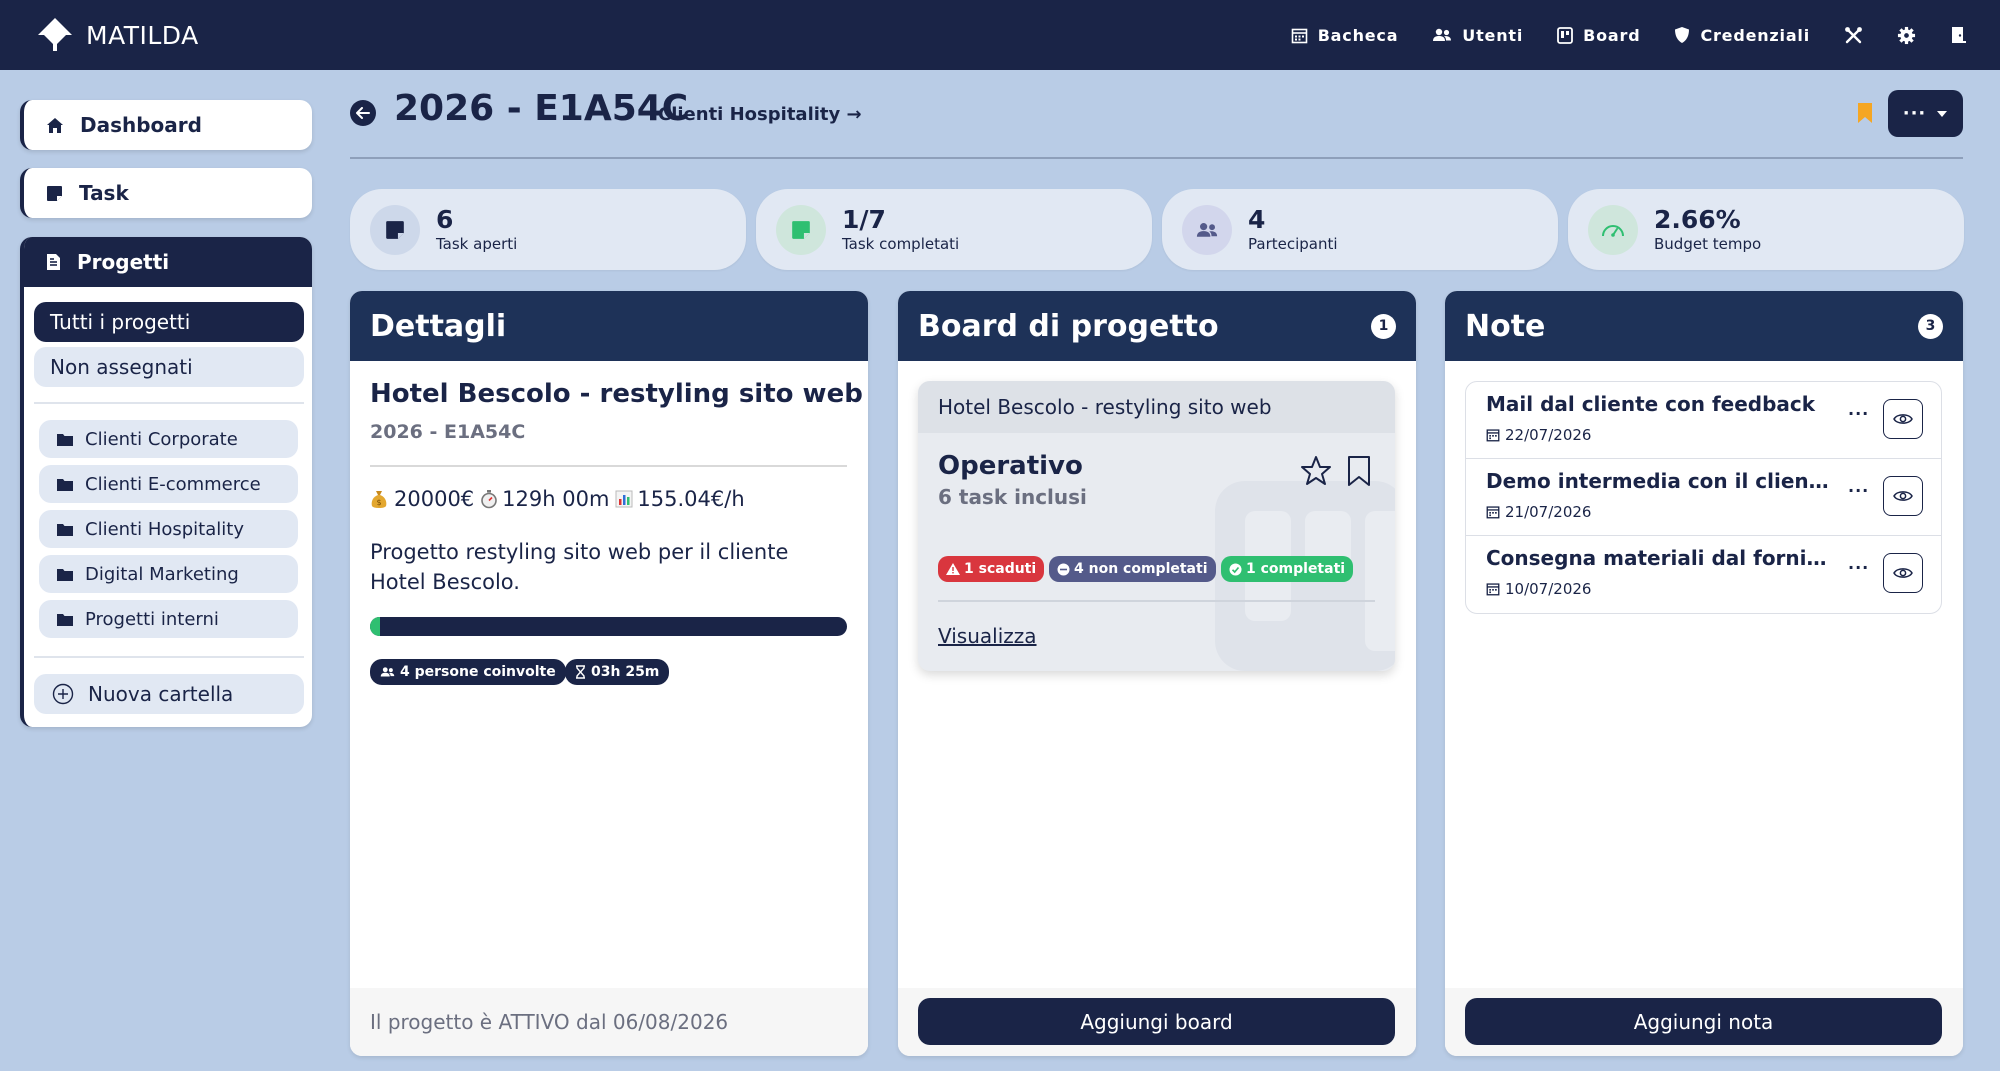  I want to click on project-menu-label: ···, so click(1914, 113).